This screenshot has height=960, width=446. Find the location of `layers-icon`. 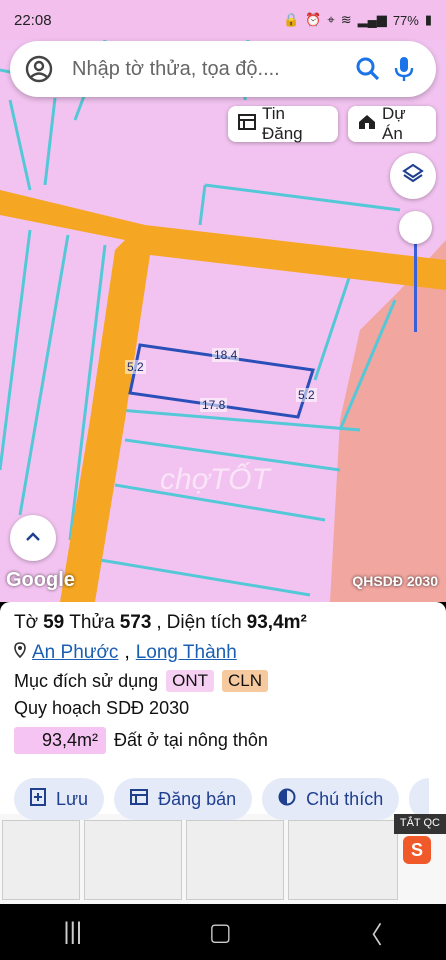

layers-icon is located at coordinates (413, 176).